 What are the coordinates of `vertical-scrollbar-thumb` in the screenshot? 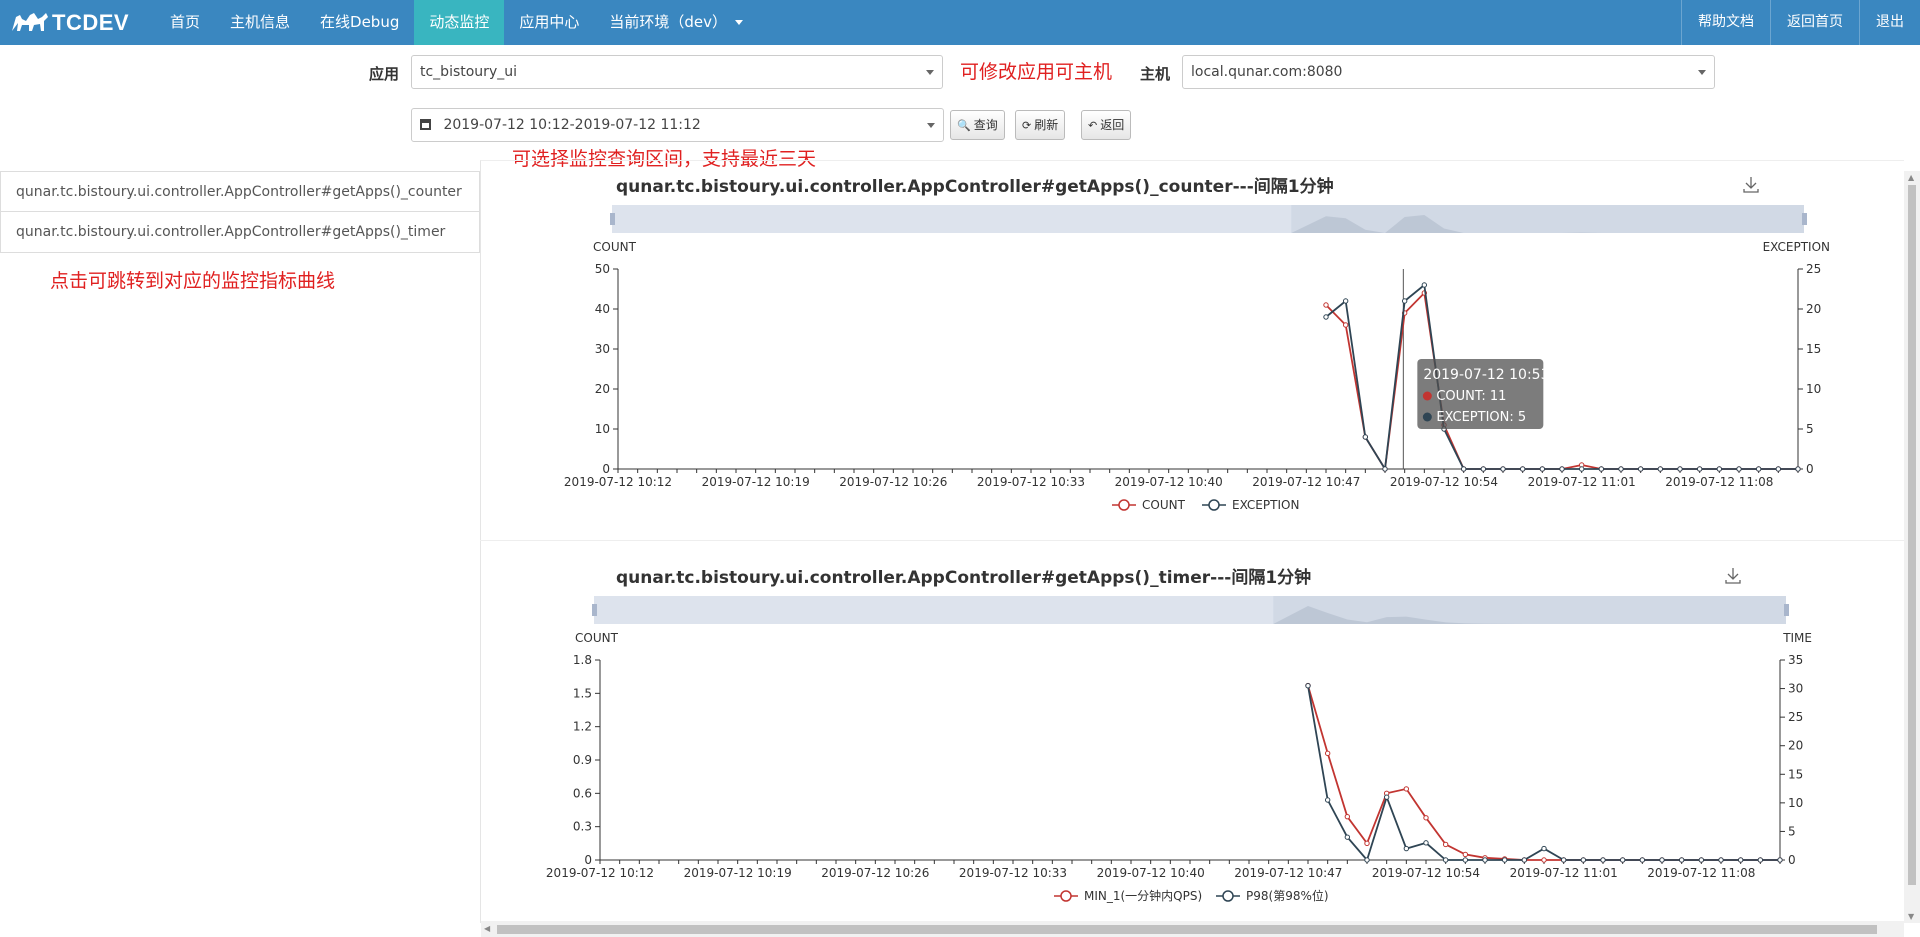 It's located at (1912, 535).